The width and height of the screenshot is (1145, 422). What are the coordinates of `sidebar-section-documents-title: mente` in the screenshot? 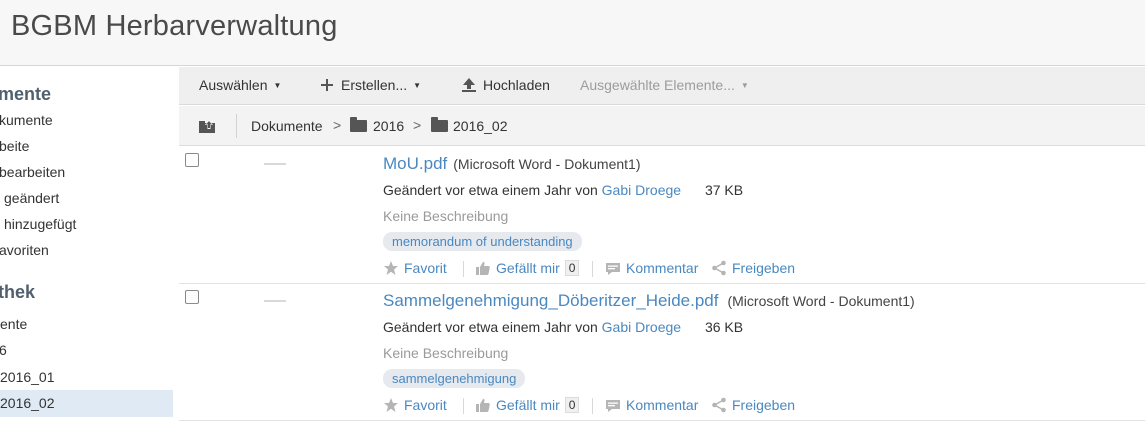 It's located at (26, 94).